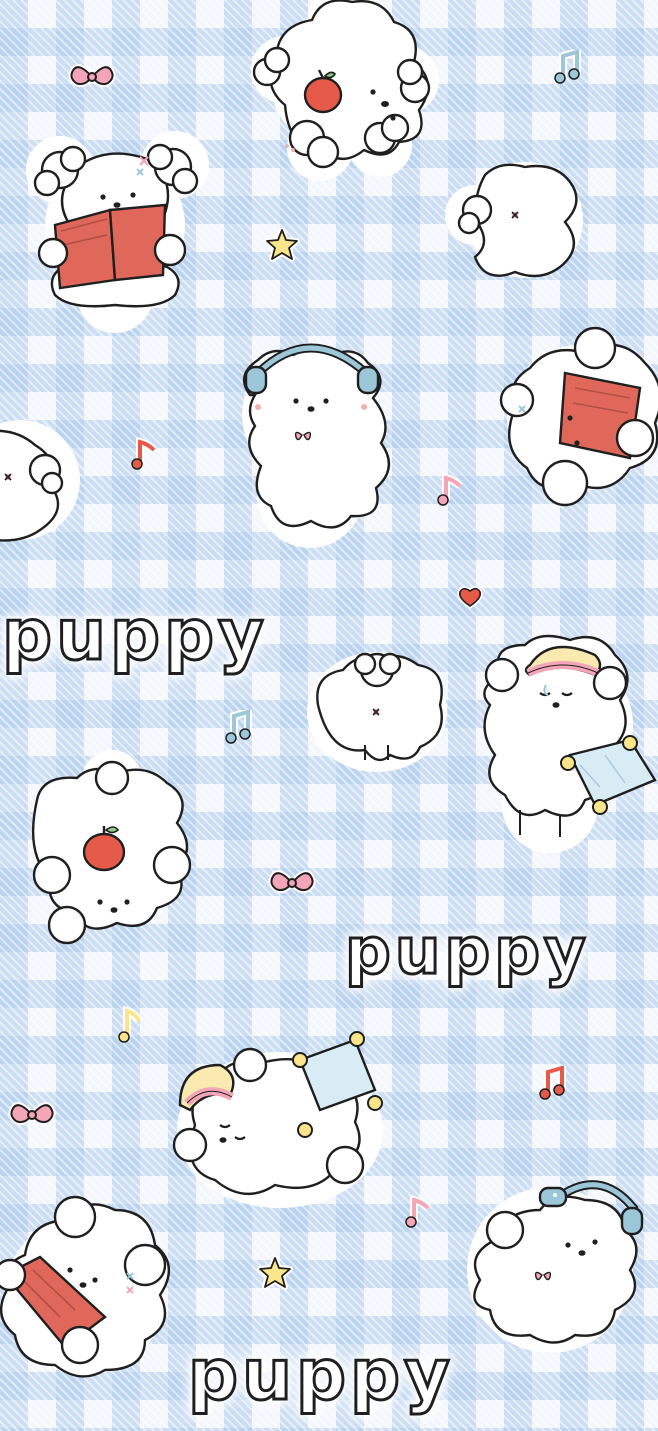 The width and height of the screenshot is (658, 1431). Describe the element at coordinates (467, 952) in the screenshot. I see `puppy-word-2: puppy` at that location.